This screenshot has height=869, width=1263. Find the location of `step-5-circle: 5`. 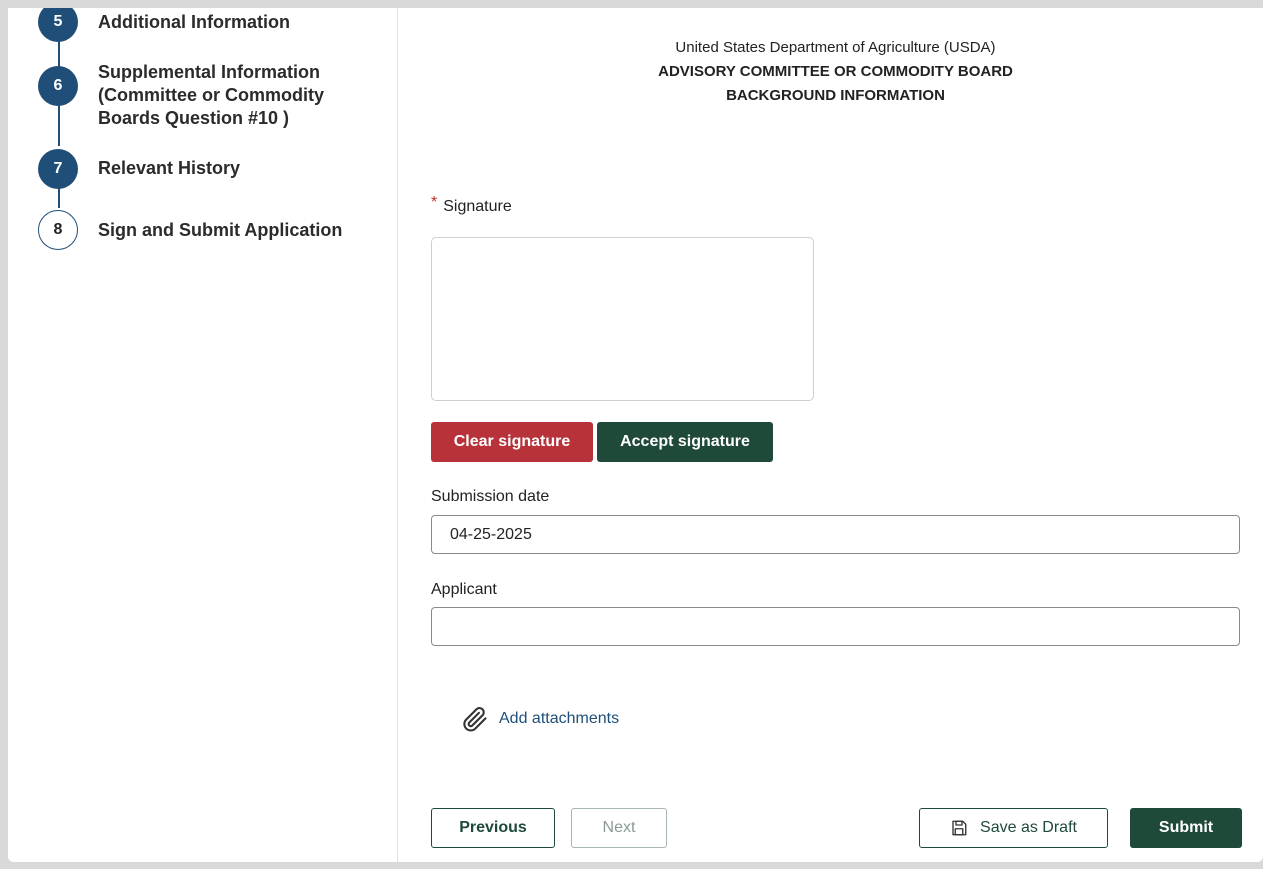

step-5-circle: 5 is located at coordinates (58, 25).